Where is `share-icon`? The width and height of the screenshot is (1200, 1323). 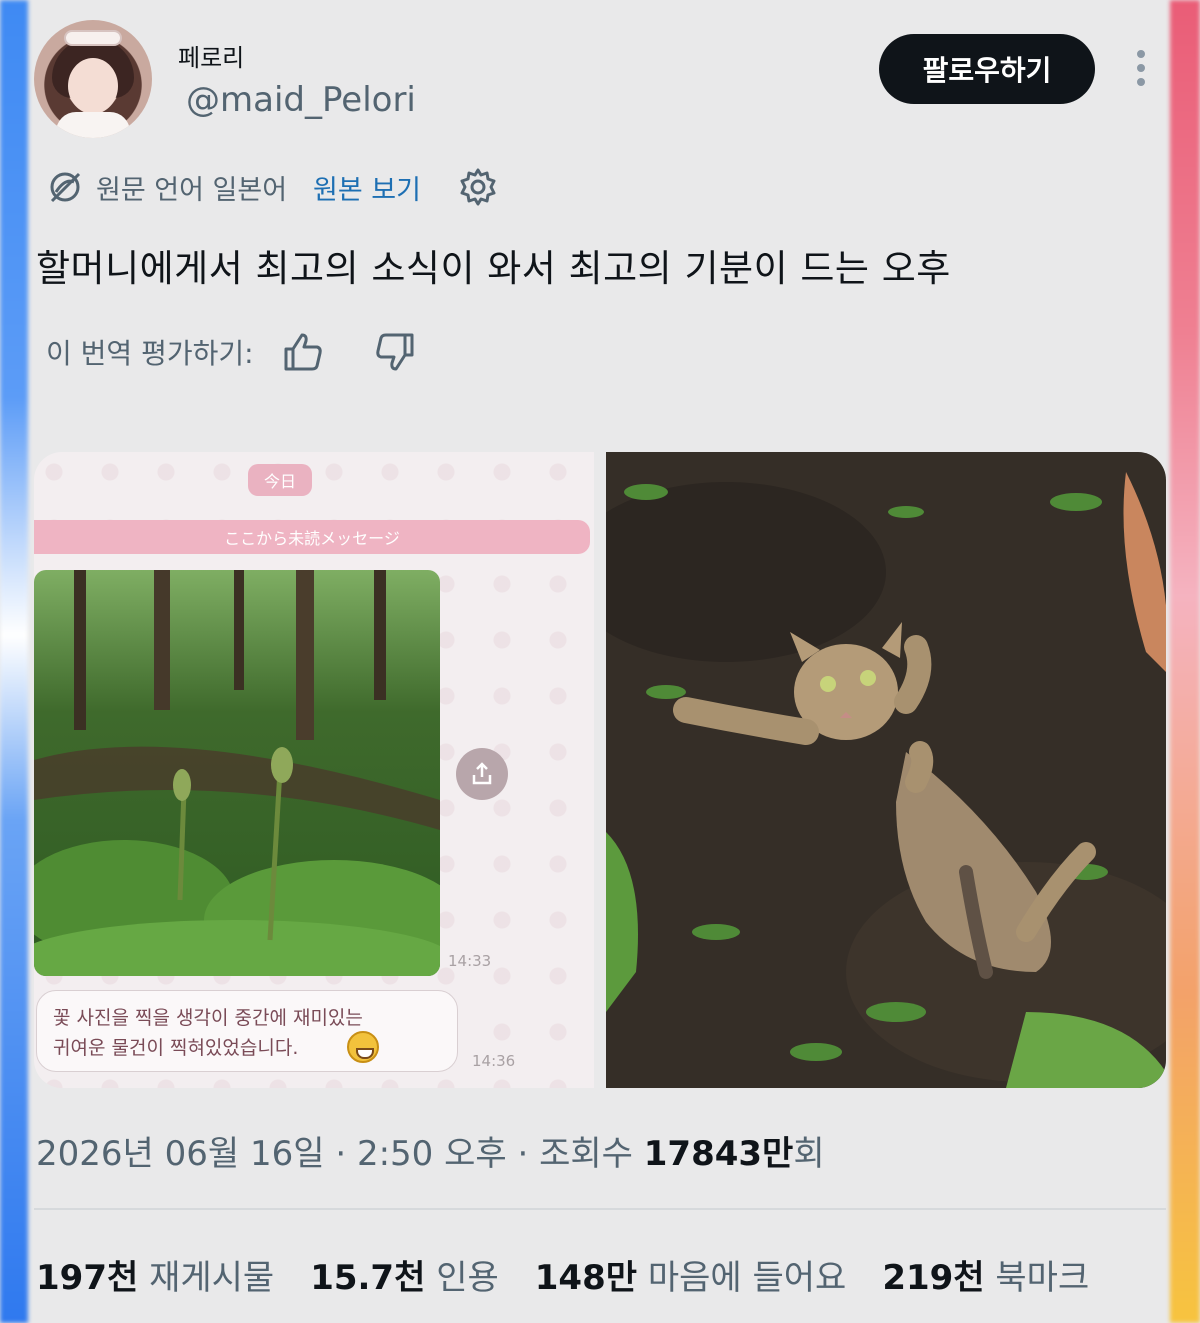
share-icon is located at coordinates (482, 774).